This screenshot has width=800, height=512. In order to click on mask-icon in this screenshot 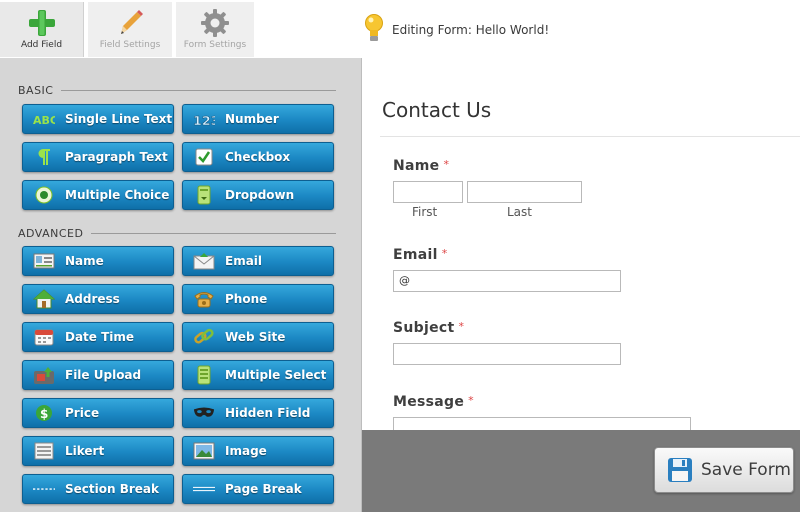, I will do `click(204, 413)`.